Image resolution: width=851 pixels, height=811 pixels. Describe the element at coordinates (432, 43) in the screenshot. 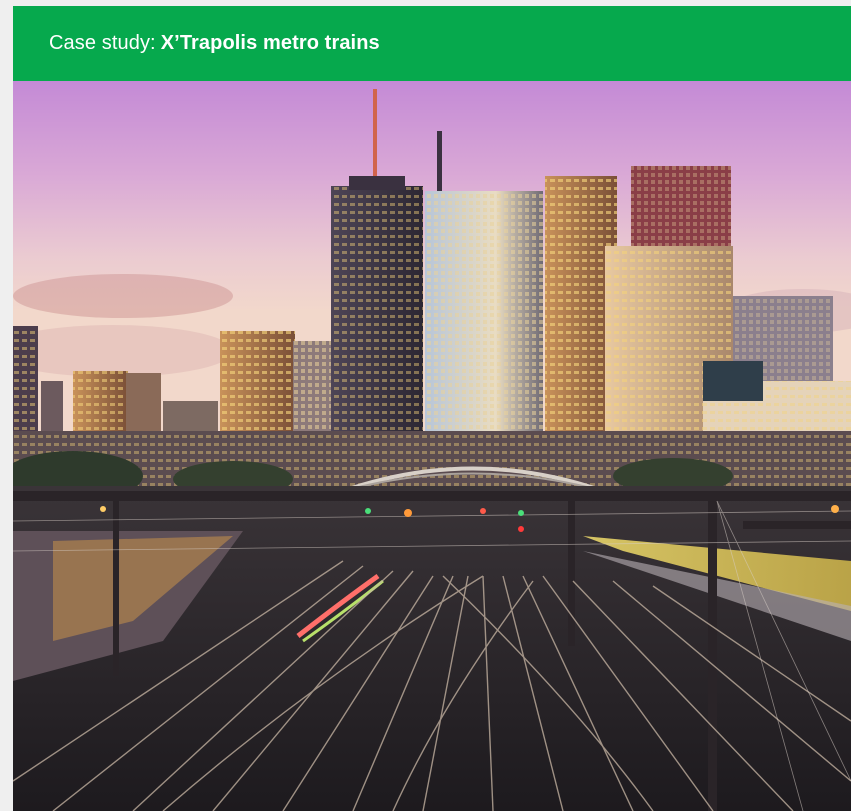

I see `case-study-banner: Case study: X’Trapolis metro trains` at that location.